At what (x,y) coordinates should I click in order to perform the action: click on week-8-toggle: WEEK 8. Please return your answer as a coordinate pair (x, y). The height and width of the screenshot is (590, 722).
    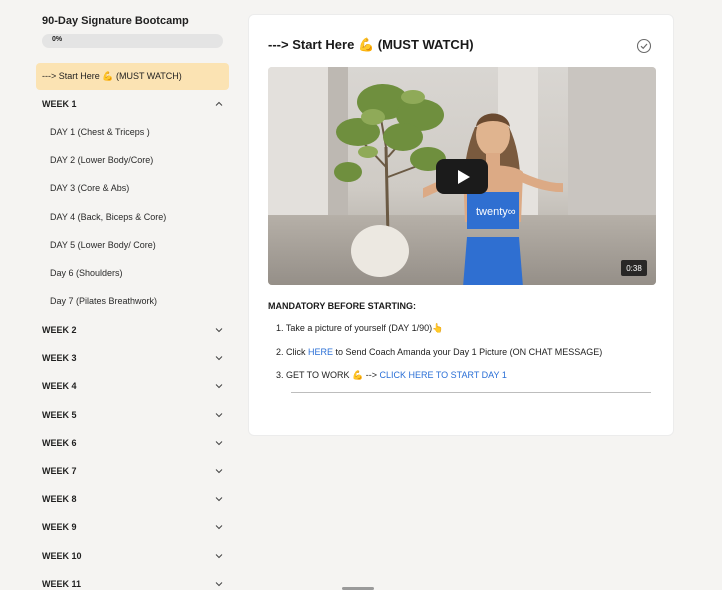
    Looking at the image, I should click on (132, 499).